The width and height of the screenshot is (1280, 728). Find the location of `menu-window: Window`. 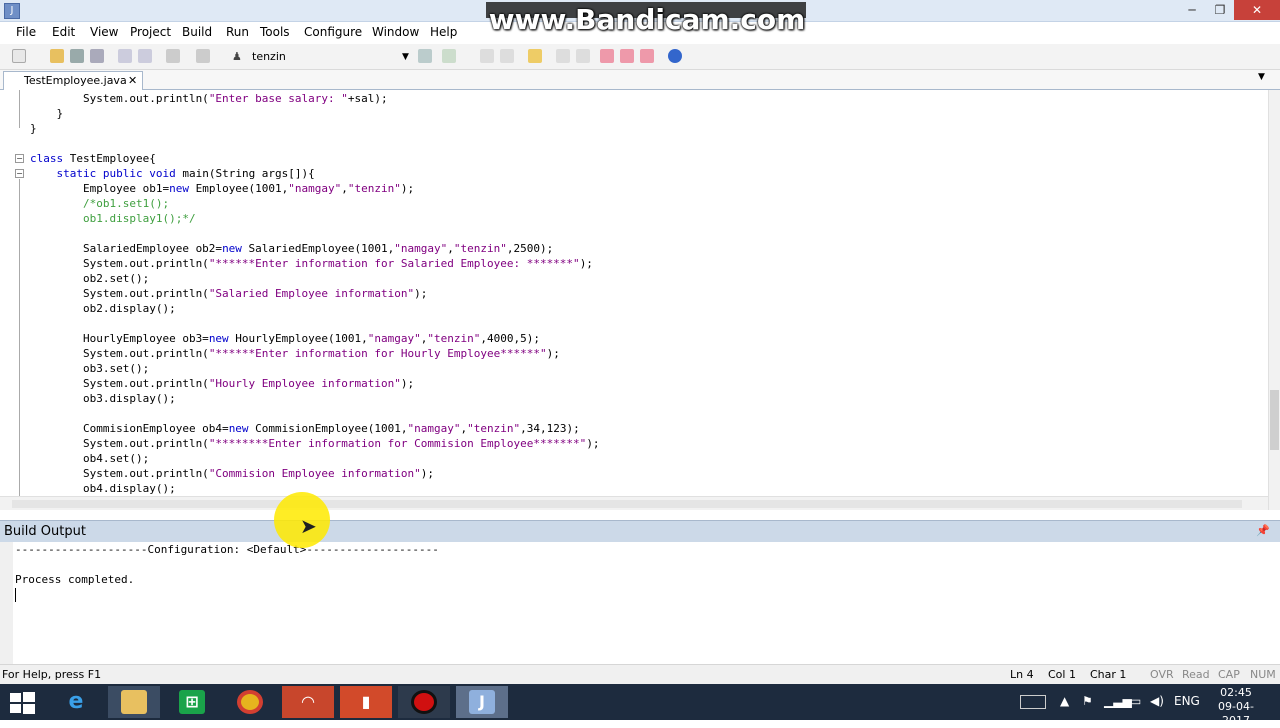

menu-window: Window is located at coordinates (395, 32).